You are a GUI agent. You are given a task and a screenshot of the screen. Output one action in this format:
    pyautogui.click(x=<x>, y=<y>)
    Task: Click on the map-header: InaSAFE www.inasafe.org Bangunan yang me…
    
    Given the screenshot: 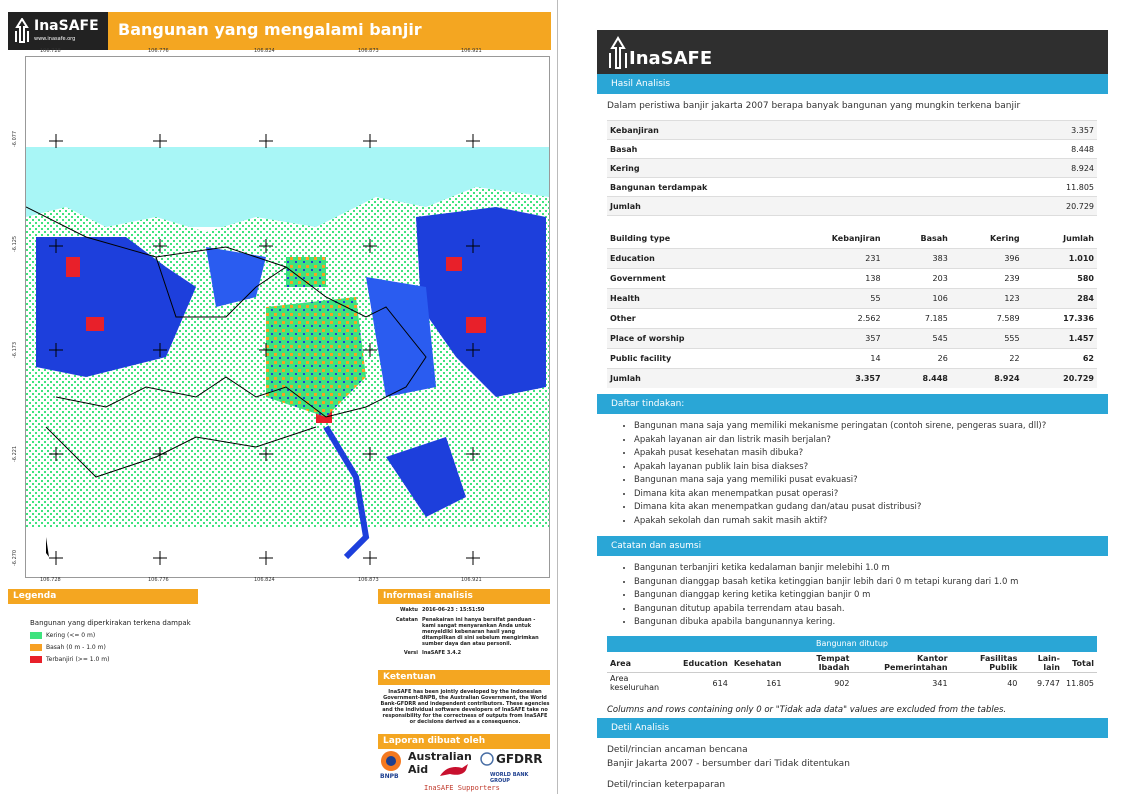 What is the action you would take?
    pyautogui.click(x=279, y=31)
    